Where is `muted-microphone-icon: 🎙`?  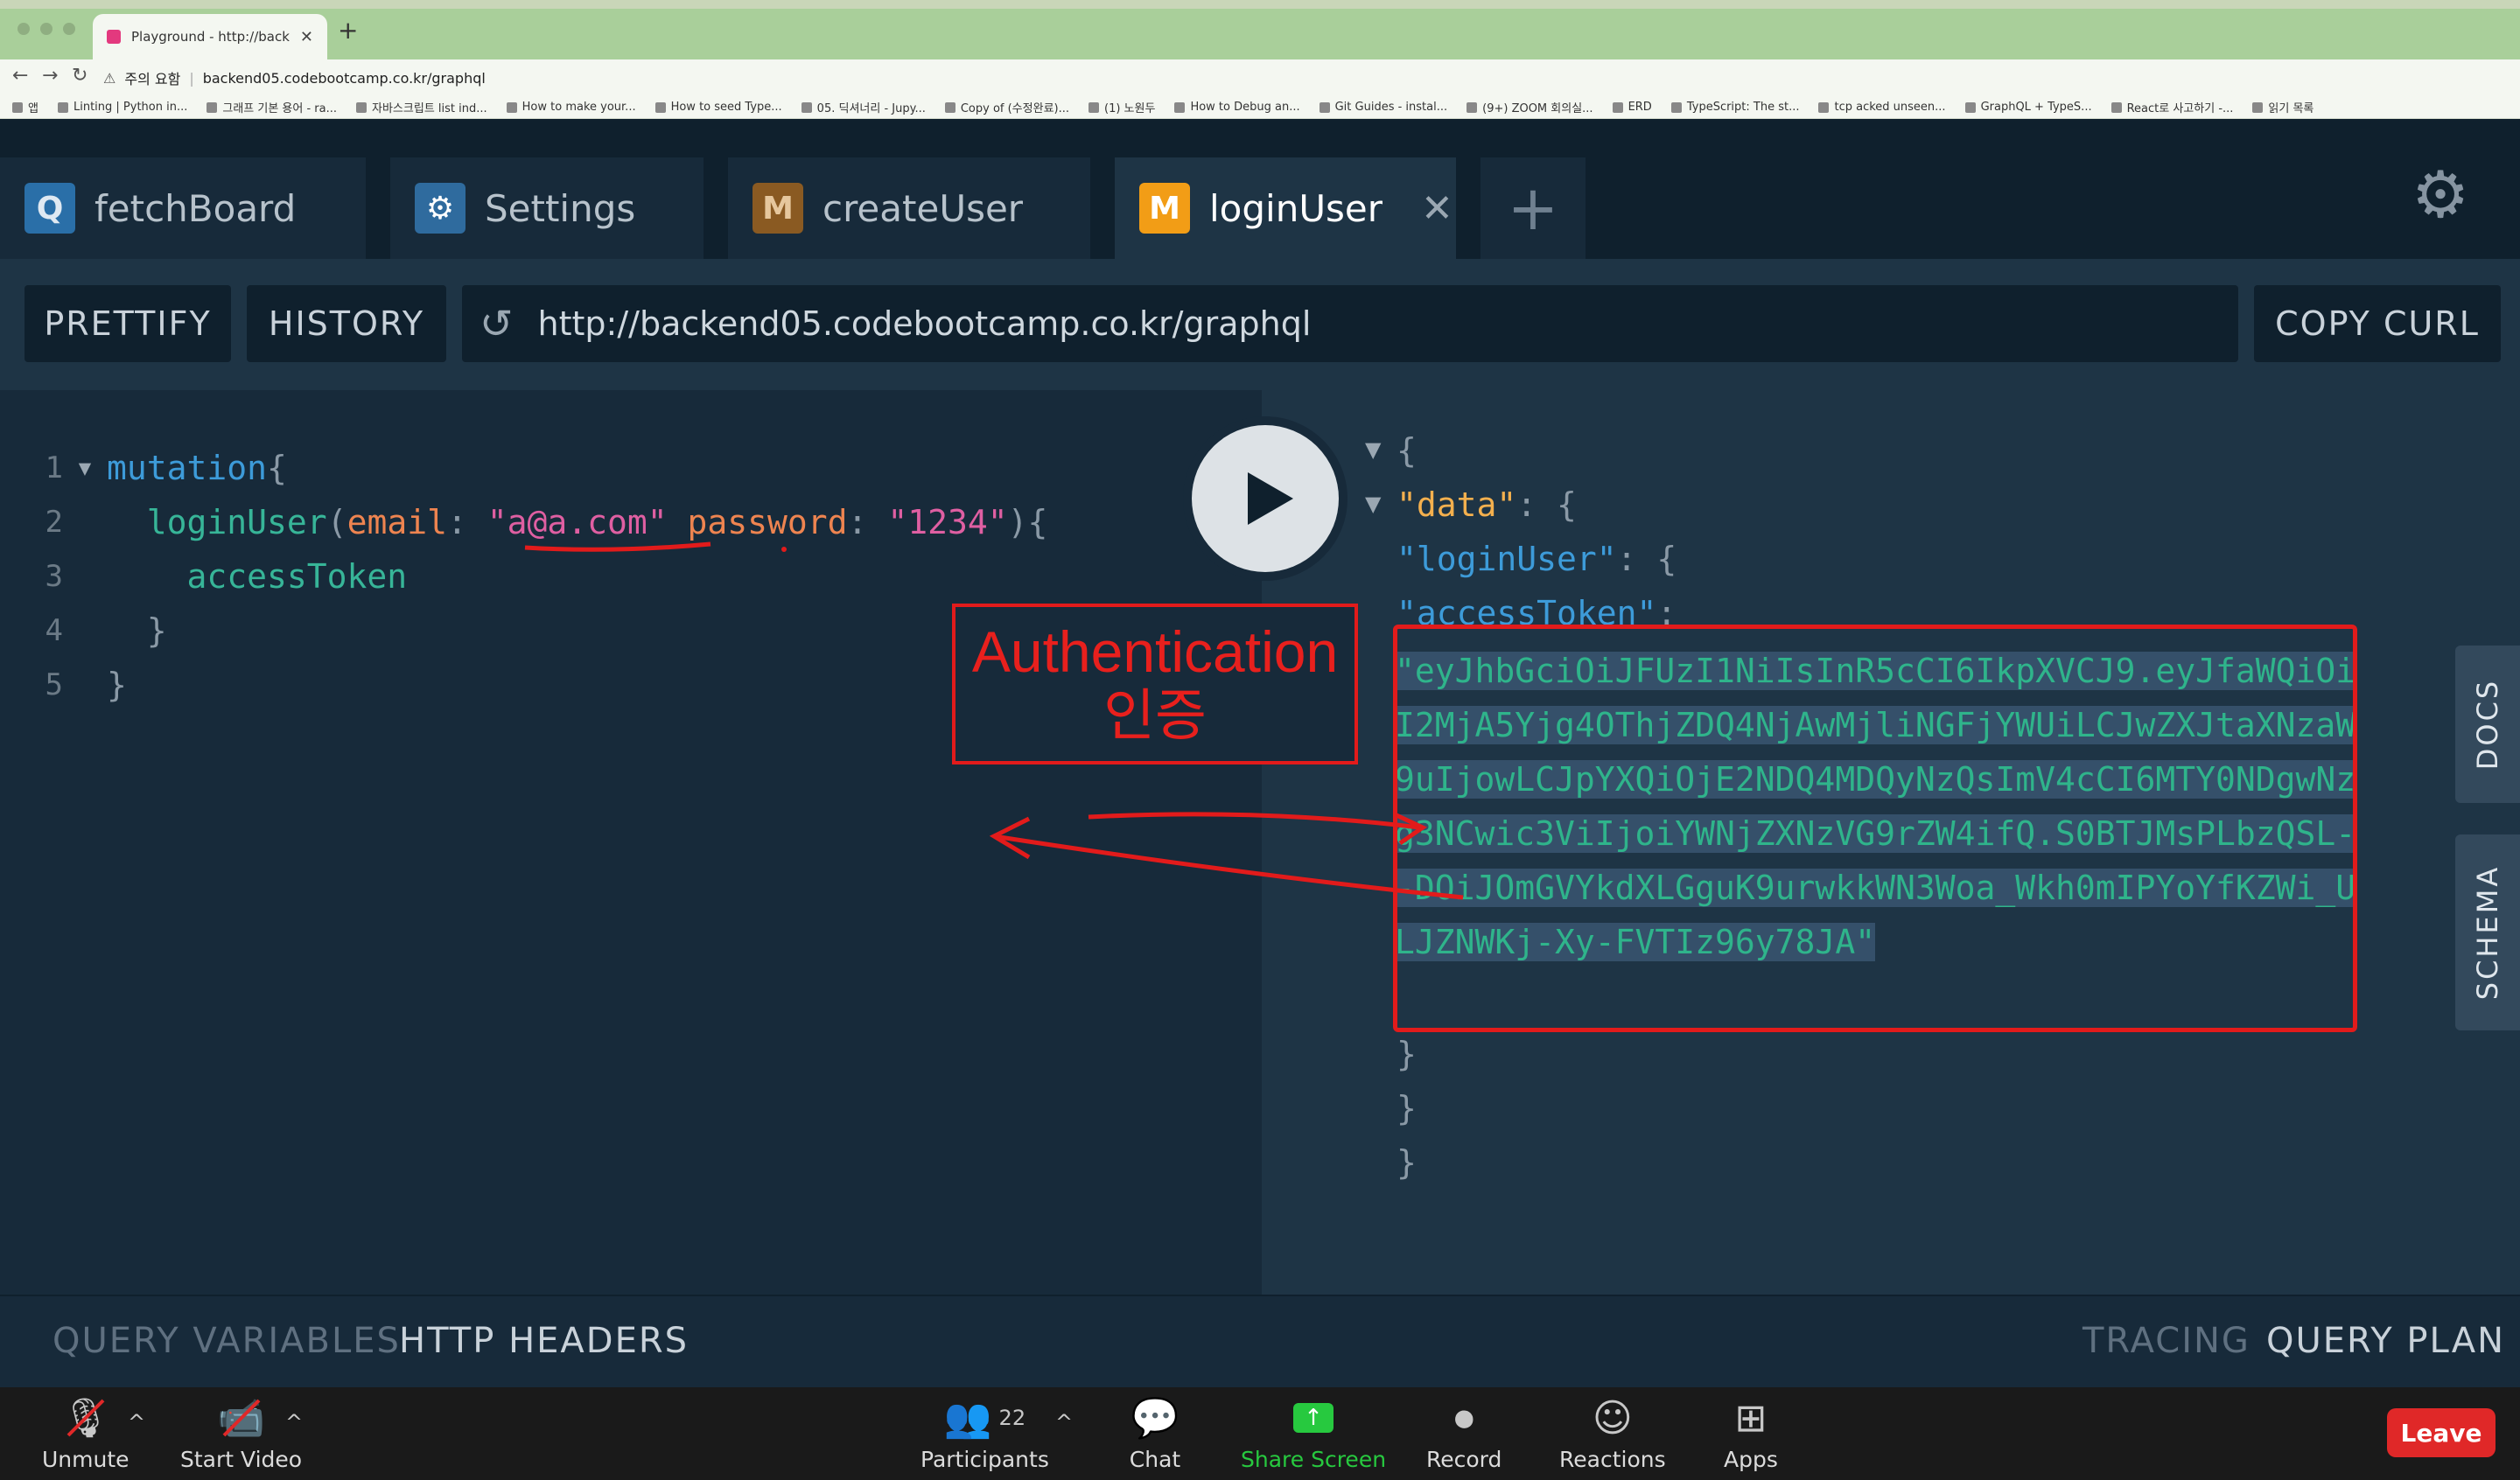 muted-microphone-icon: 🎙 is located at coordinates (86, 1419).